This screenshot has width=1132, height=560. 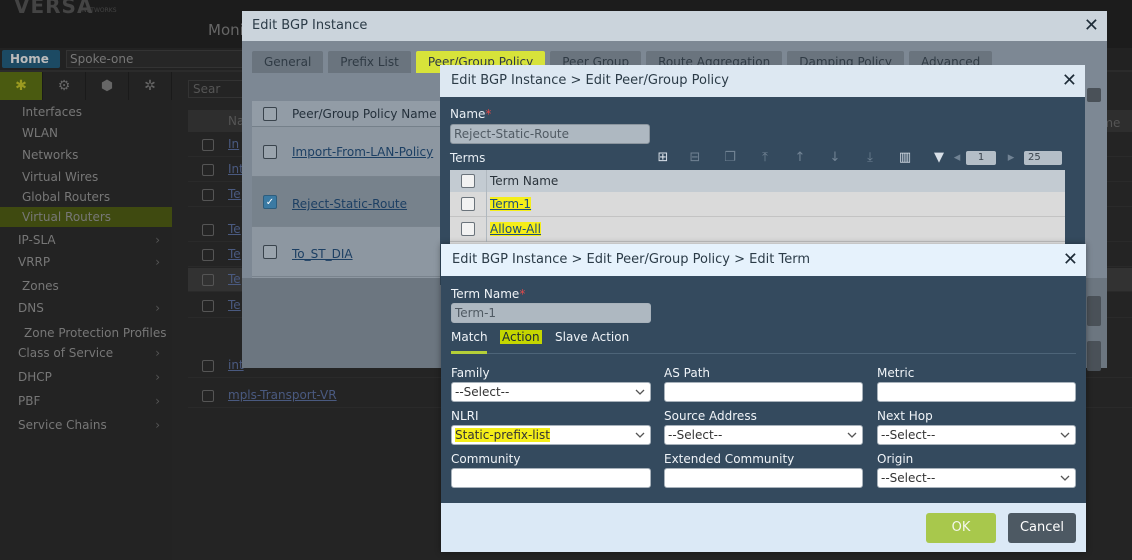 What do you see at coordinates (1094, 356) in the screenshot?
I see `cancel-button-hidden` at bounding box center [1094, 356].